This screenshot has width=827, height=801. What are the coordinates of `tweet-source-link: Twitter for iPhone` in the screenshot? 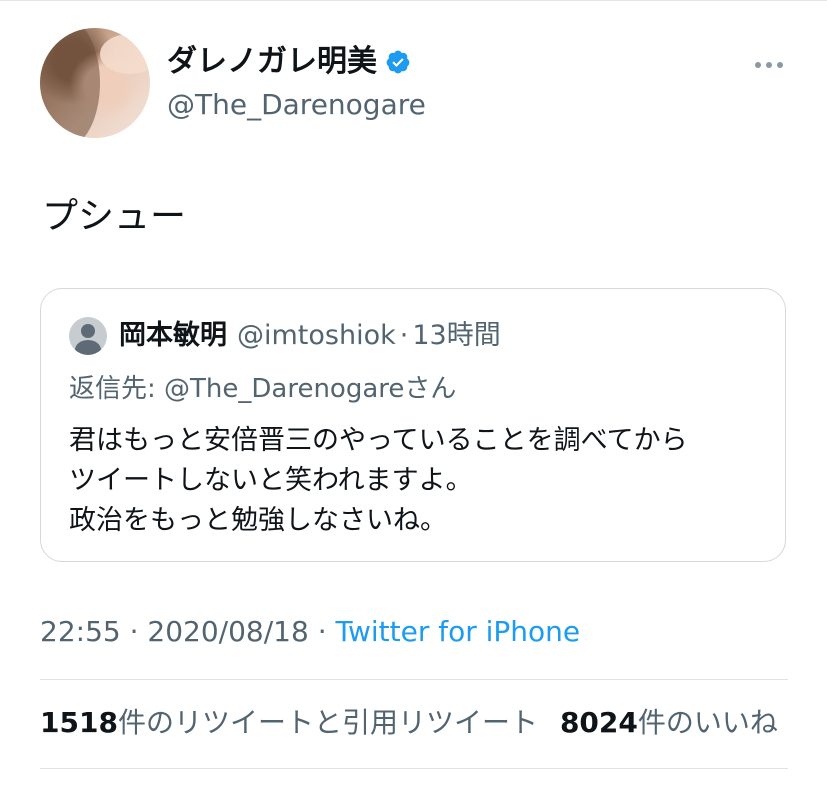 It's located at (458, 631).